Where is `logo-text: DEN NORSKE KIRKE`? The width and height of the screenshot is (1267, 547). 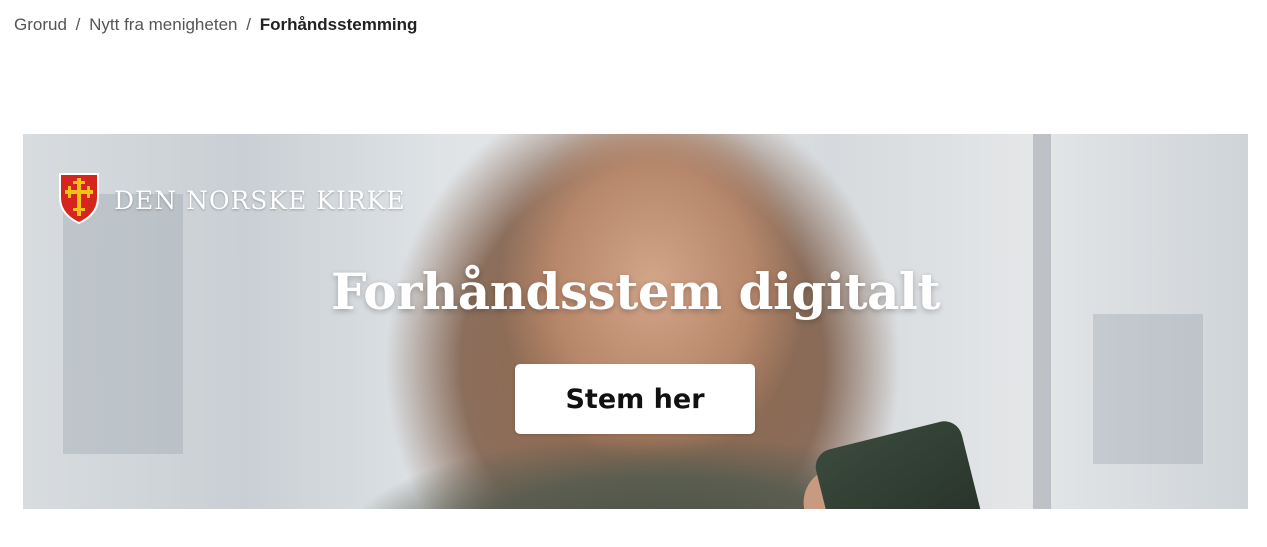 logo-text: DEN NORSKE KIRKE is located at coordinates (260, 200).